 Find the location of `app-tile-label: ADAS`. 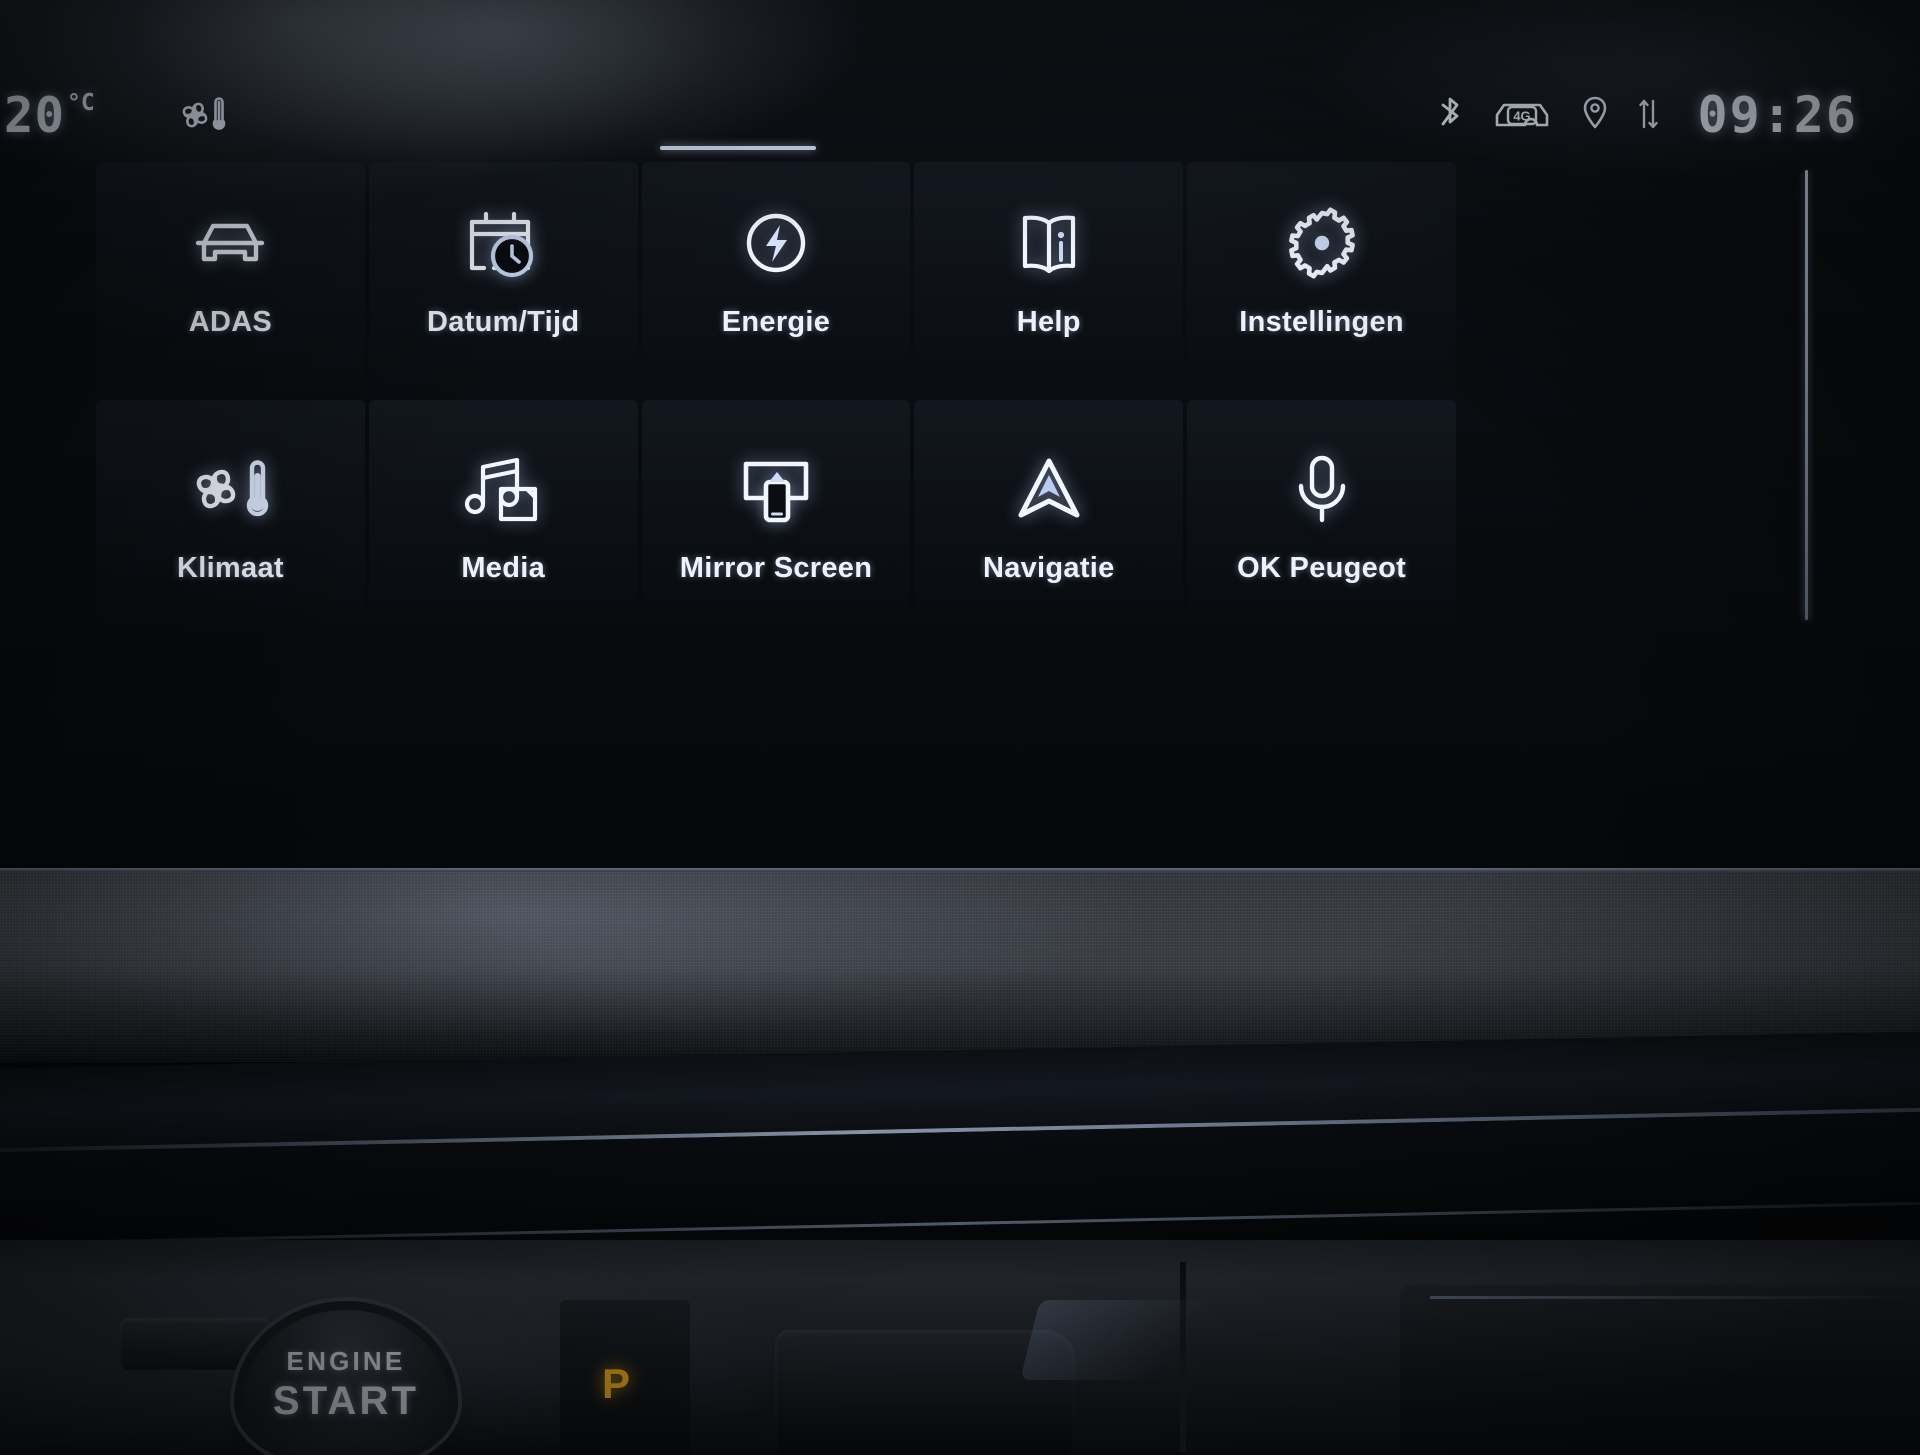

app-tile-label: ADAS is located at coordinates (230, 322).